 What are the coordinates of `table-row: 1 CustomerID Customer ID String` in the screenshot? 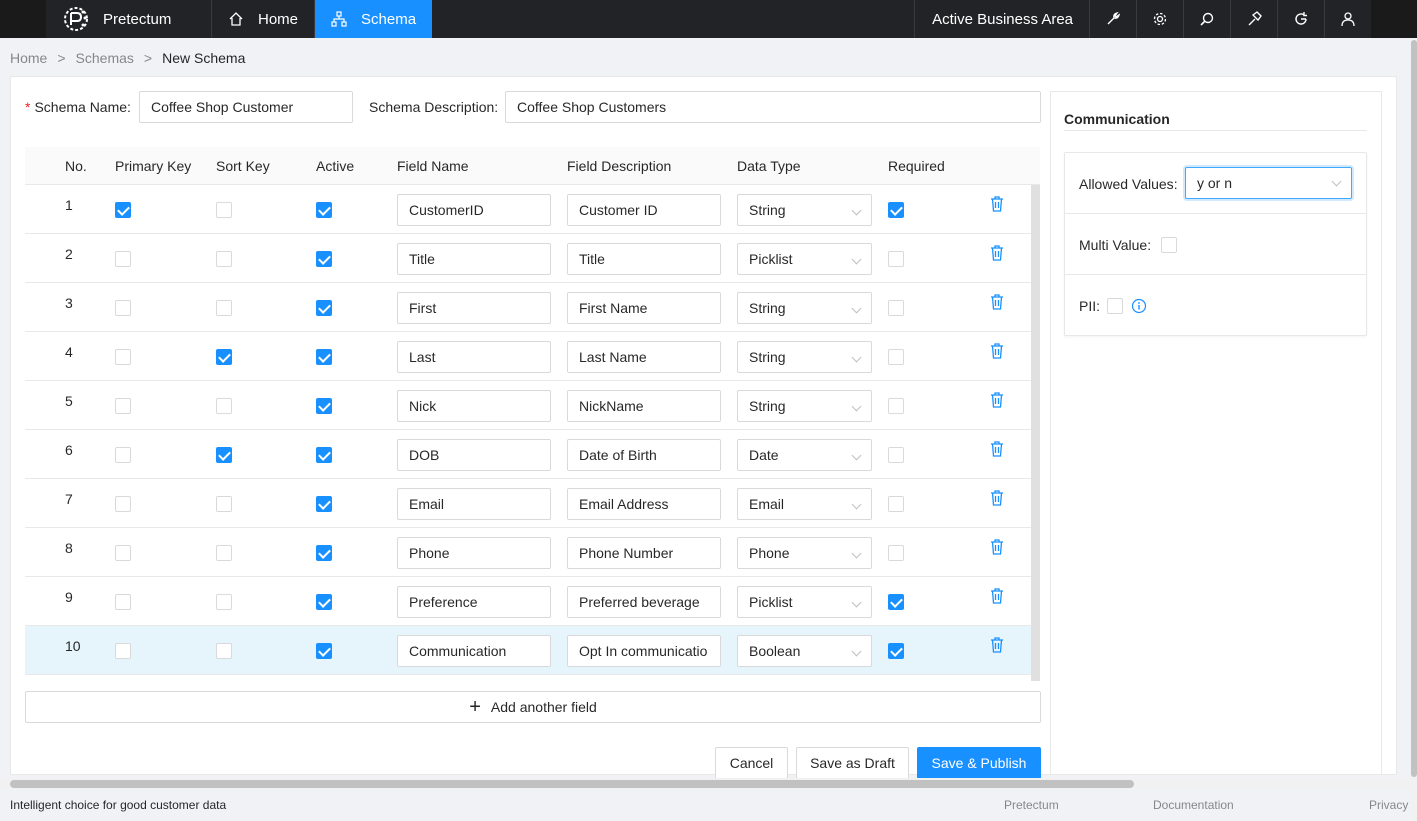 It's located at (528, 209).